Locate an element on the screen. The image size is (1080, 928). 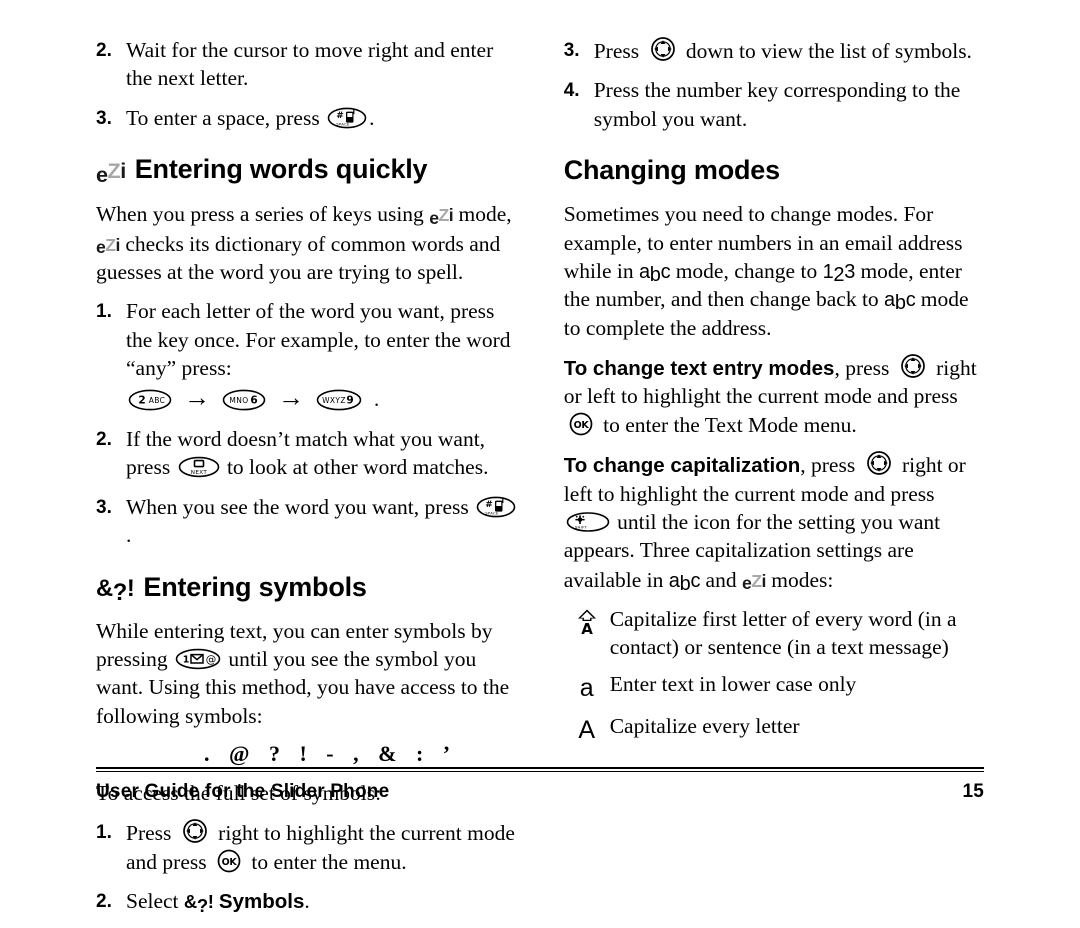
available-symbols-list: . @ ? ! - , & : ’ is located at coordinates (331, 754).